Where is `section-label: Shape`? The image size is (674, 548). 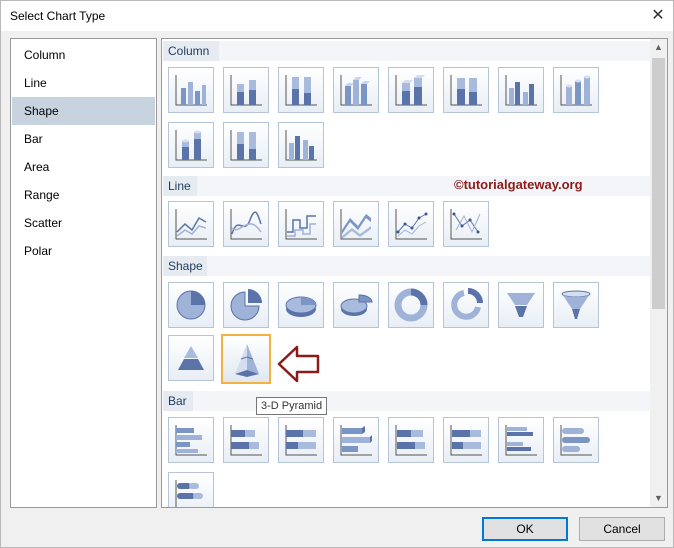
section-label: Shape is located at coordinates (185, 266).